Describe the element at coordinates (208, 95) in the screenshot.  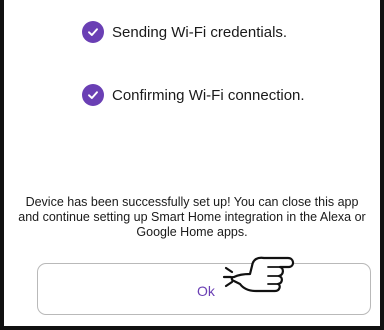
I see `step-label: Confirming Wi-Fi connection.` at that location.